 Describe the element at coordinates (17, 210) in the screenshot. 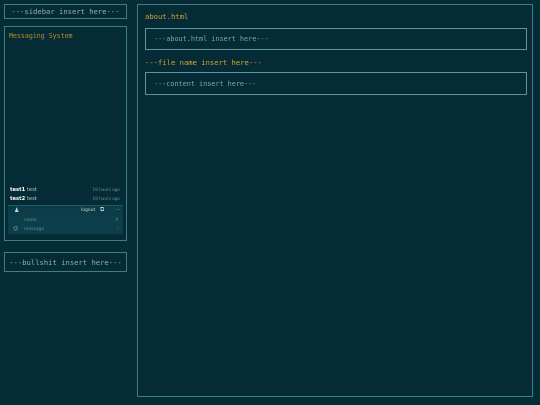

I see `user-icon: ♟` at that location.